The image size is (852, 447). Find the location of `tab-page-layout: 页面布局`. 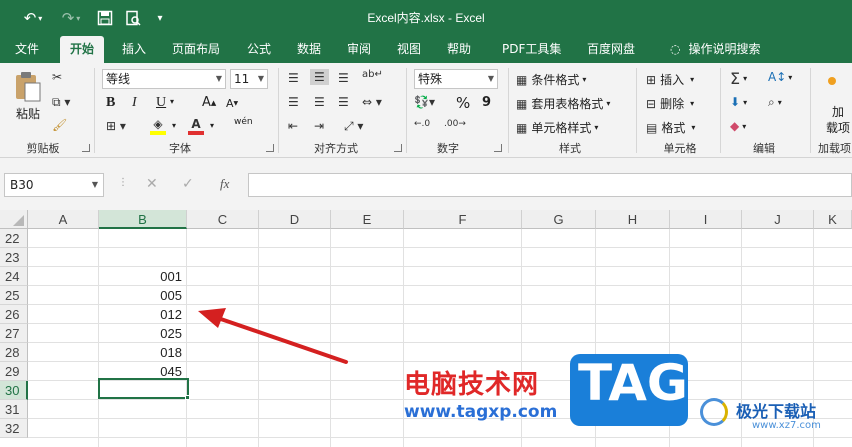

tab-page-layout: 页面布局 is located at coordinates (196, 49).